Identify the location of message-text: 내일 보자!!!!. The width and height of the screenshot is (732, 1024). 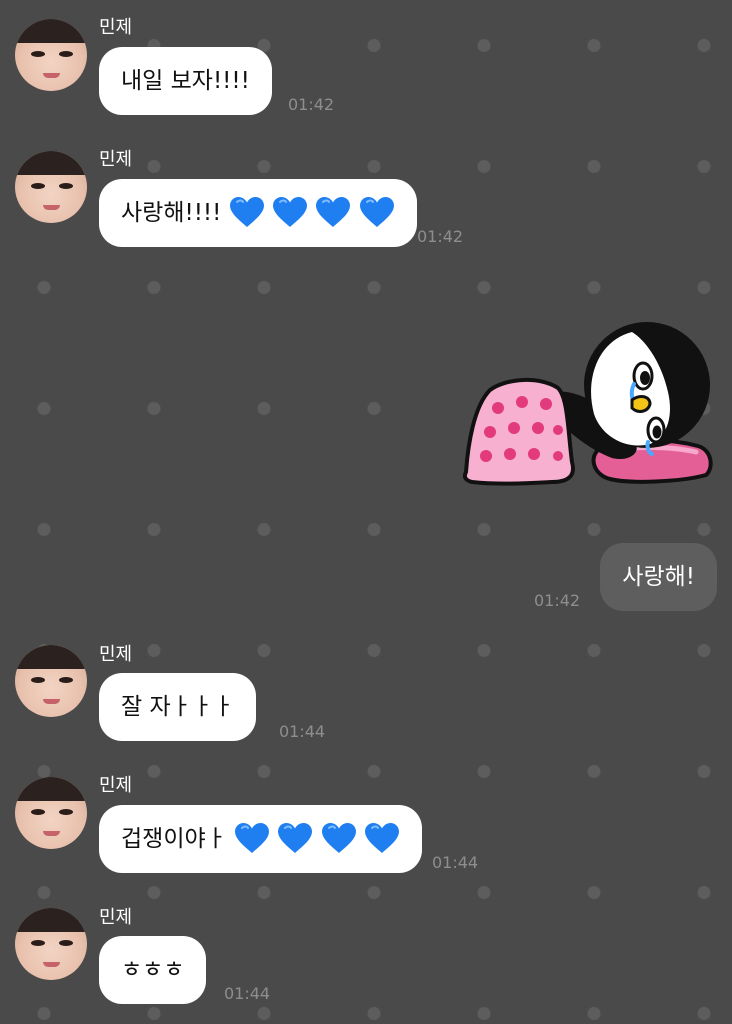
(185, 81).